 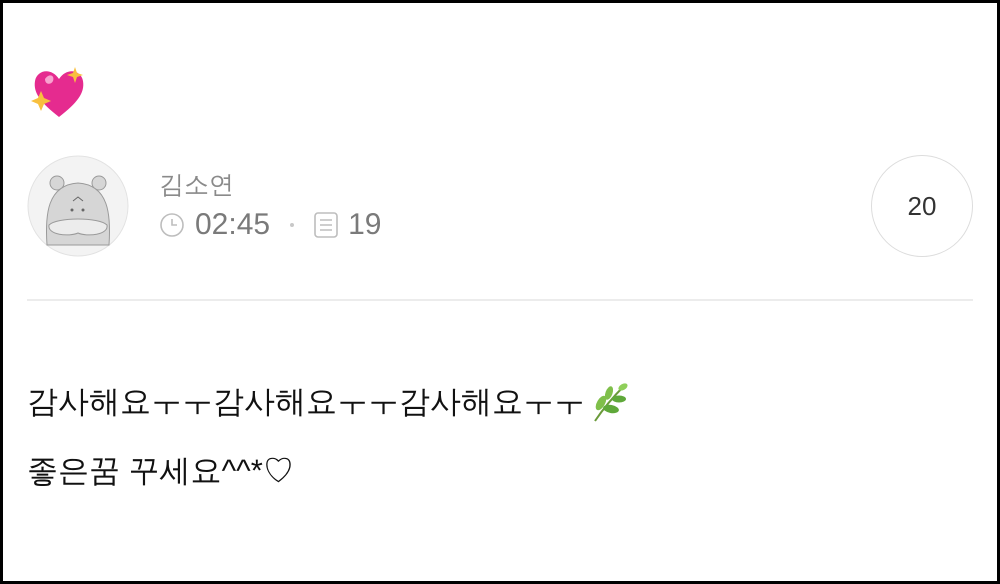 I want to click on clock-icon, so click(x=172, y=225).